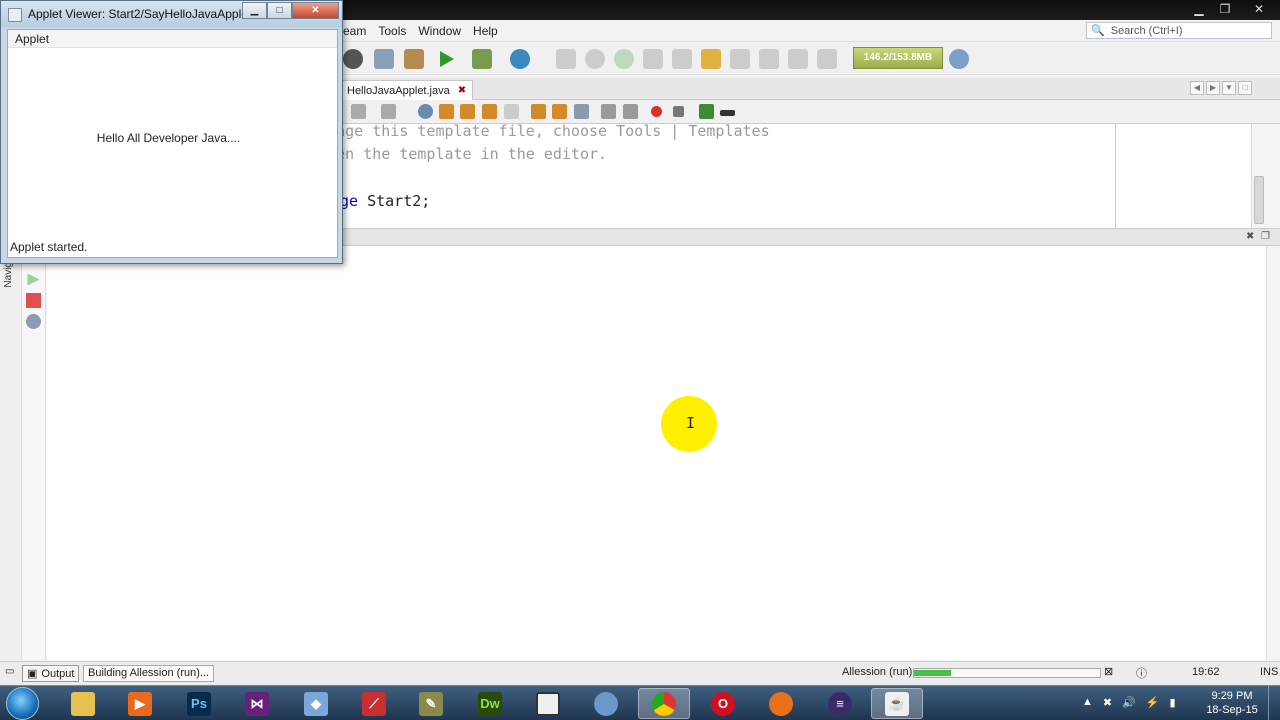  I want to click on taskbar-network, so click(606, 703).